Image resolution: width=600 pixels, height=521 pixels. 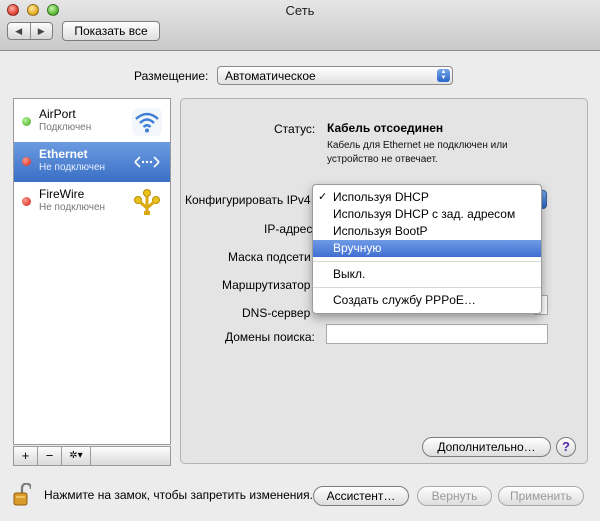 What do you see at coordinates (76, 456) in the screenshot?
I see `action-gear-button: ✲▾` at bounding box center [76, 456].